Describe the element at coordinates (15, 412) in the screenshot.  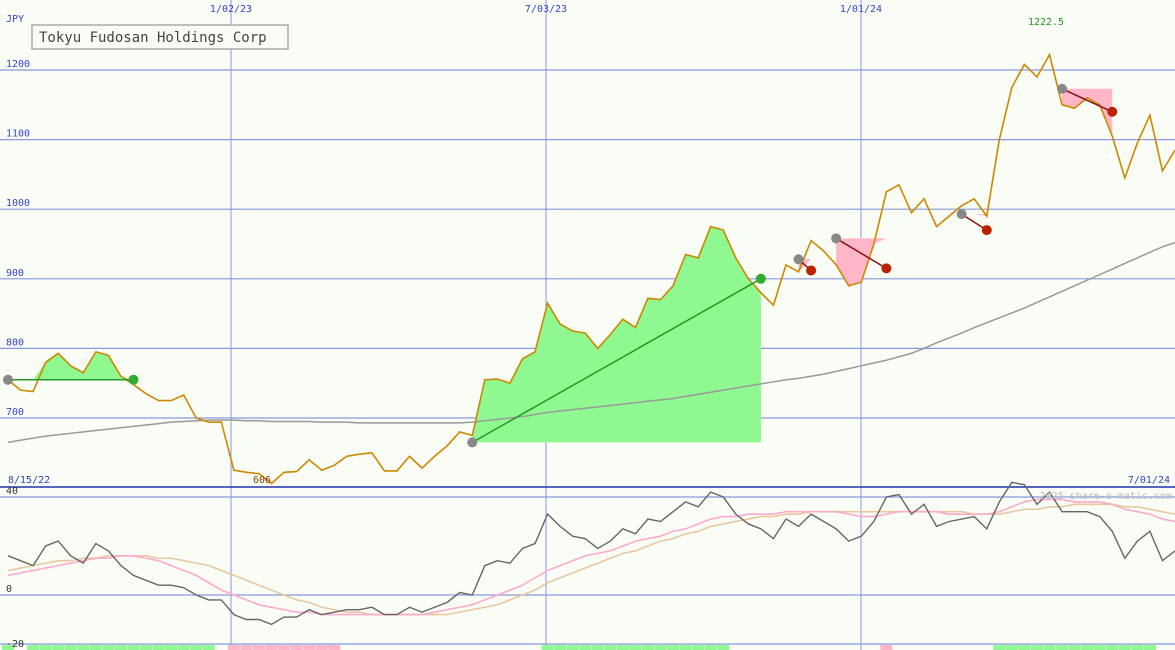
I see `y-tick-label: 700` at that location.